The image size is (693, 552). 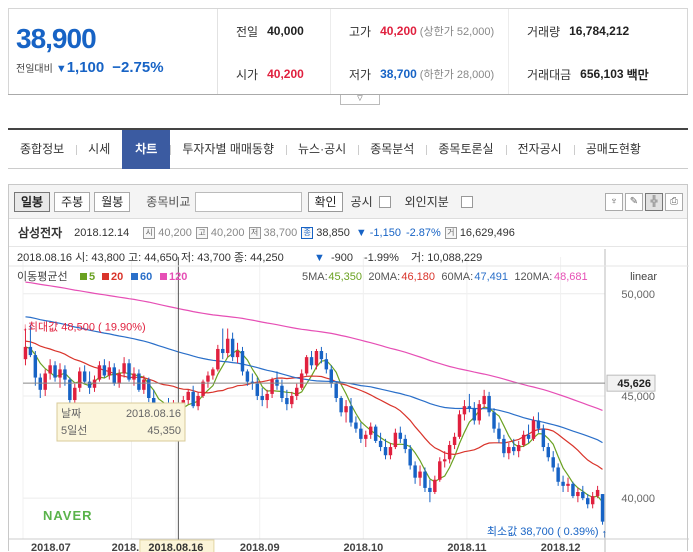 What do you see at coordinates (614, 202) in the screenshot?
I see `pin-icon: ♆` at bounding box center [614, 202].